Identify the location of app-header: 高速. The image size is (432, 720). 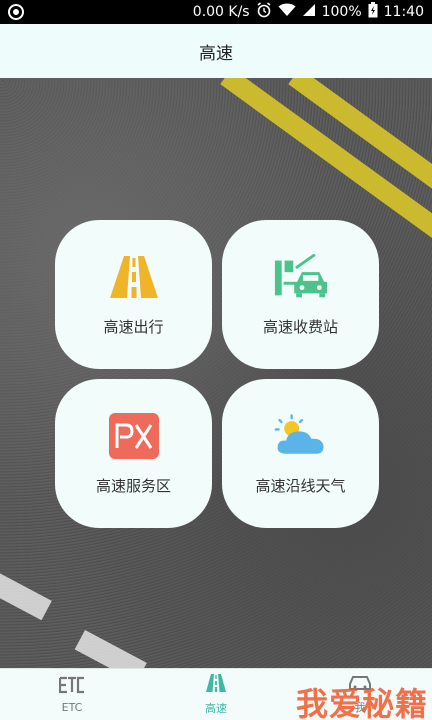
(216, 51).